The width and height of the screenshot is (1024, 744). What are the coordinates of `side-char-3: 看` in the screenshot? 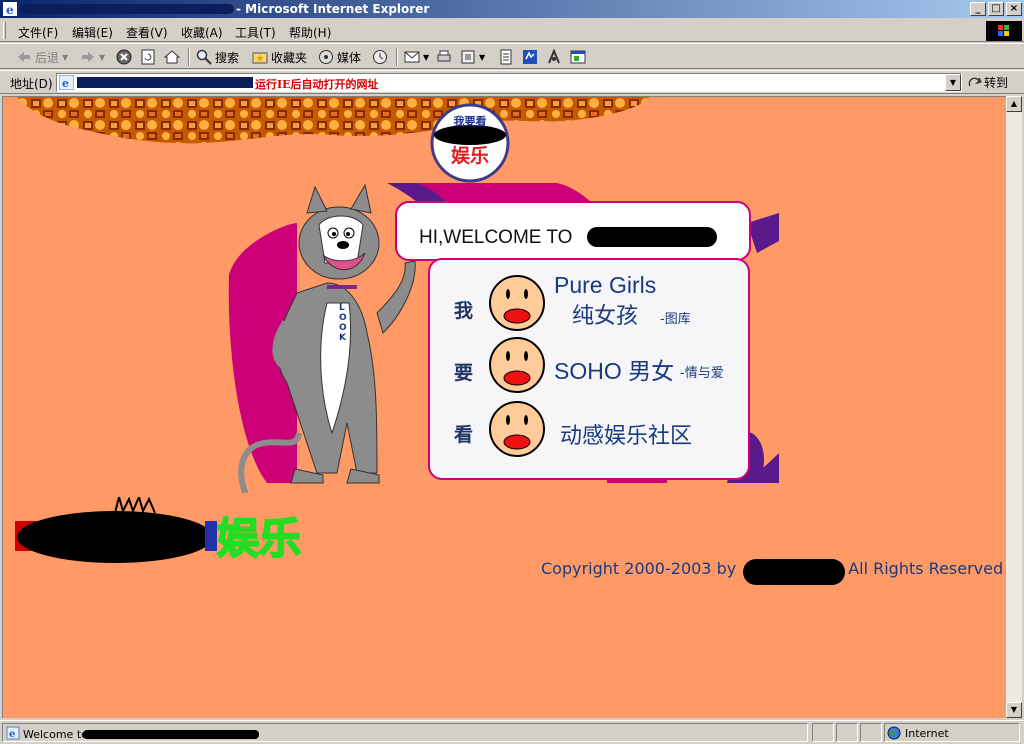 It's located at (464, 435).